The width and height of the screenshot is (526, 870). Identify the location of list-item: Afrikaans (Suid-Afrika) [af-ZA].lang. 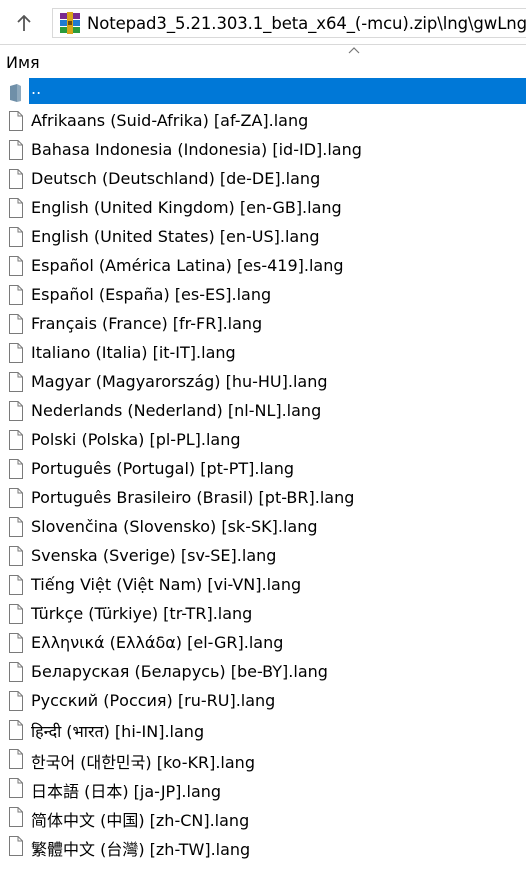
(263, 121).